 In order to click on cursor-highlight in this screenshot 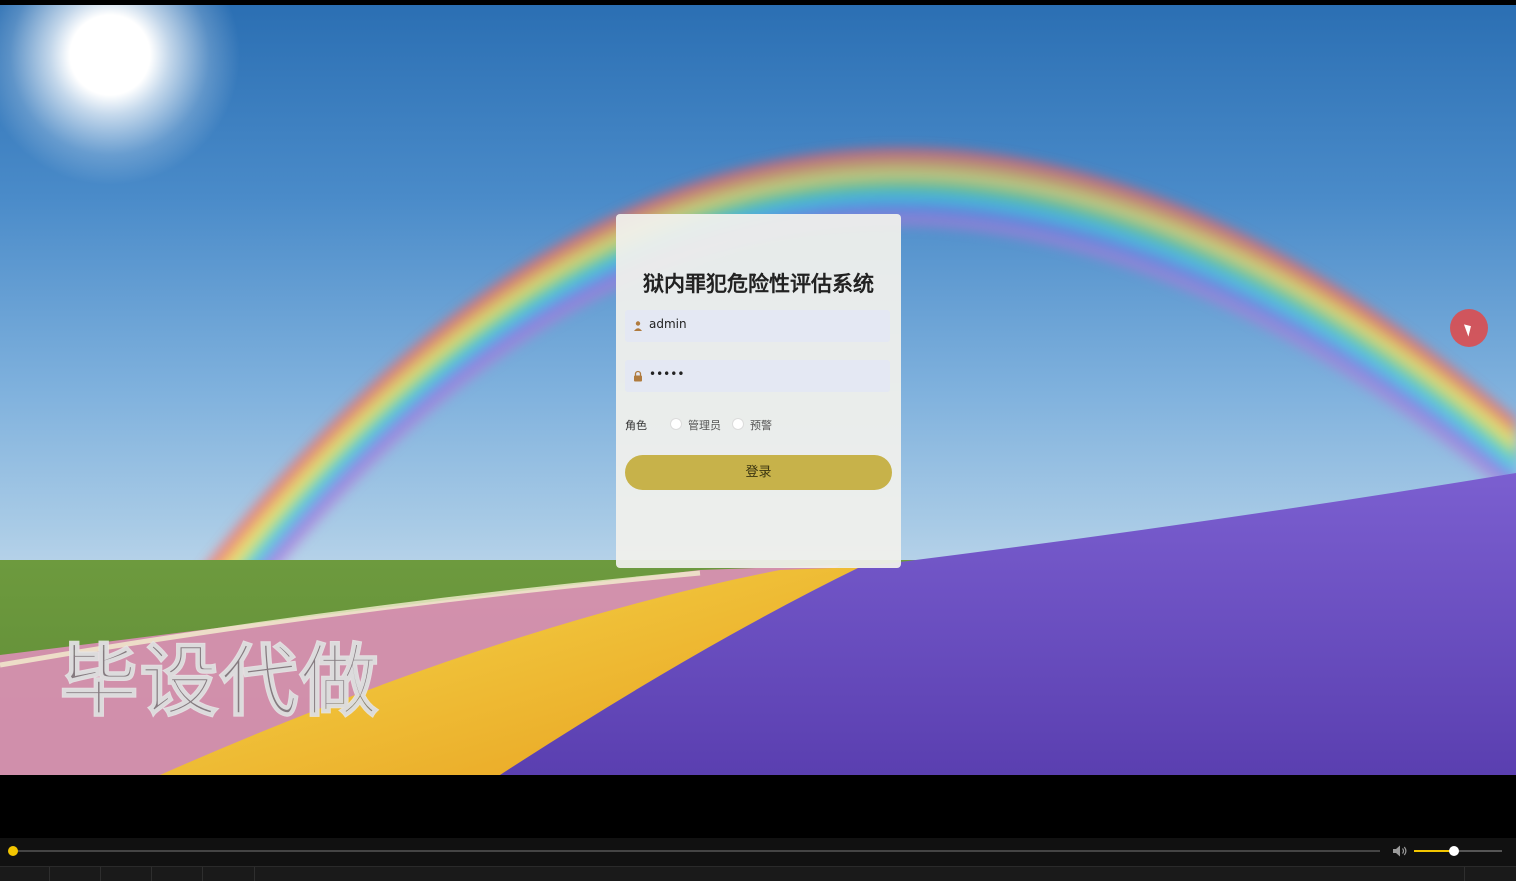, I will do `click(1469, 328)`.